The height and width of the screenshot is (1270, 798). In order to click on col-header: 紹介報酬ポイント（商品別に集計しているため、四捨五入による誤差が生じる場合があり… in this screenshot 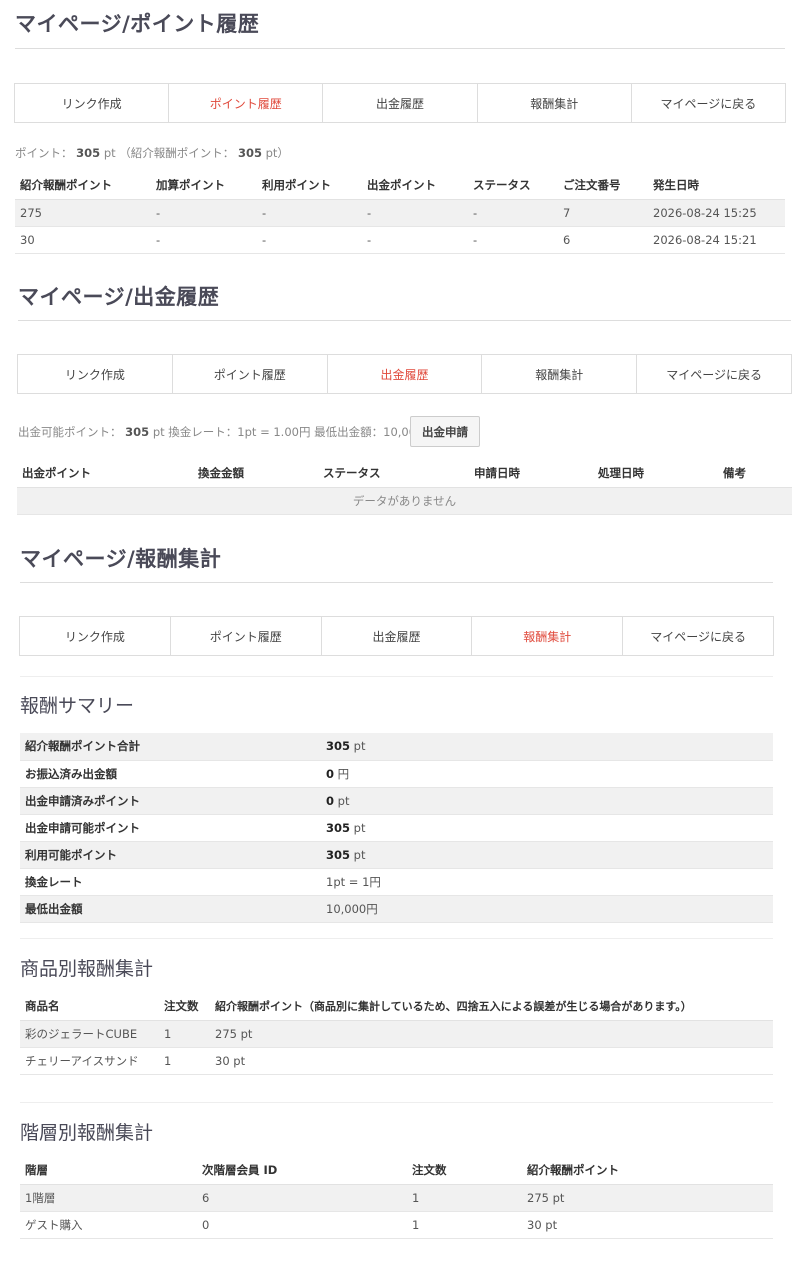, I will do `click(491, 1007)`.